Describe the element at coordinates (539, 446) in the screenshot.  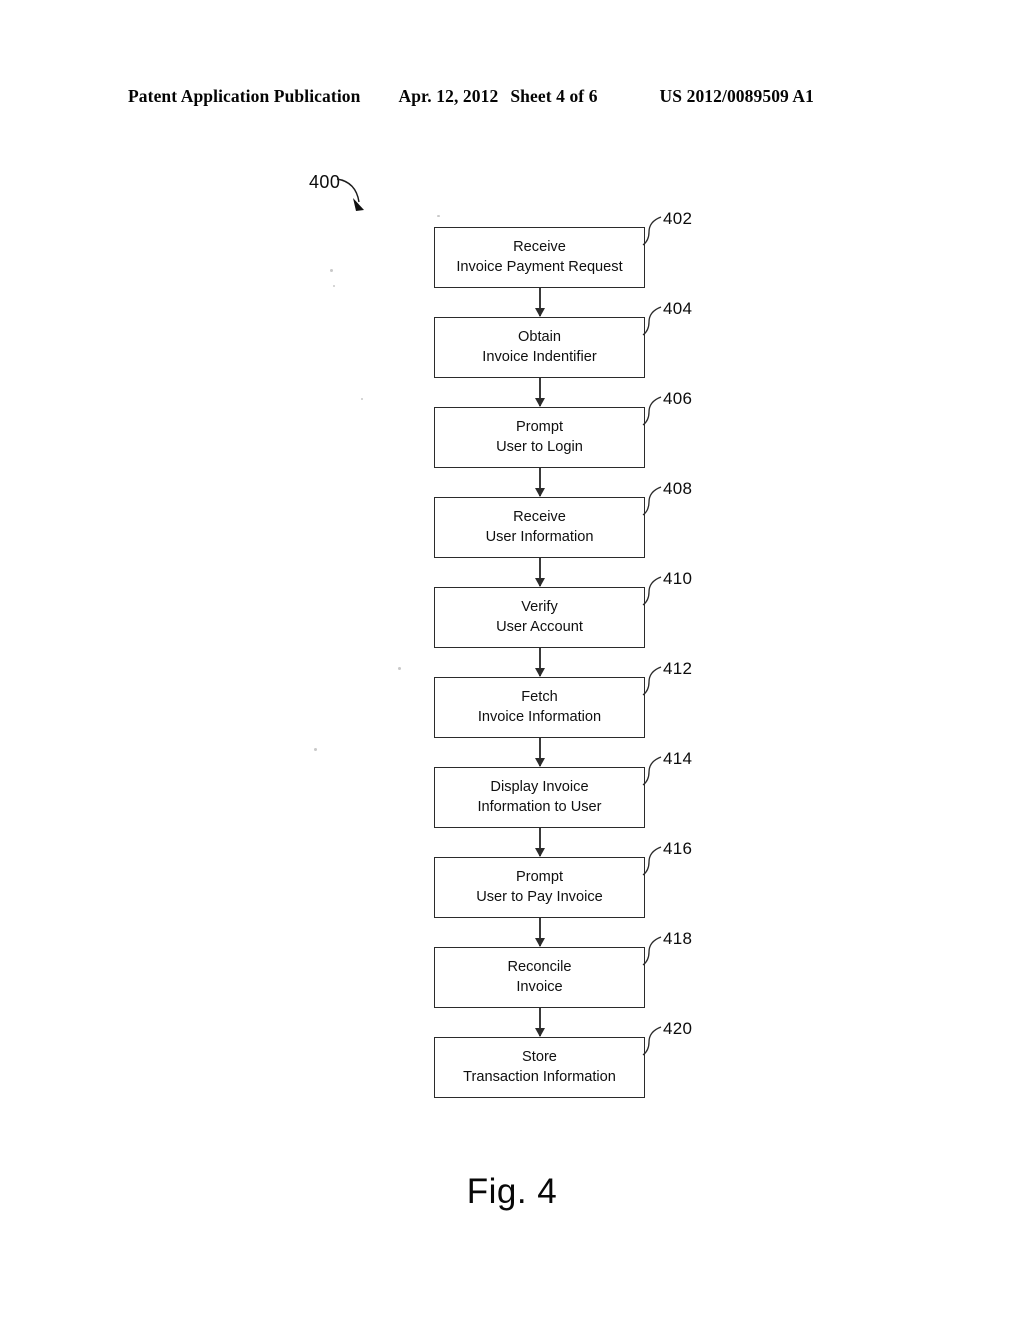
I see `flow-step-406-line2: User to Login` at that location.